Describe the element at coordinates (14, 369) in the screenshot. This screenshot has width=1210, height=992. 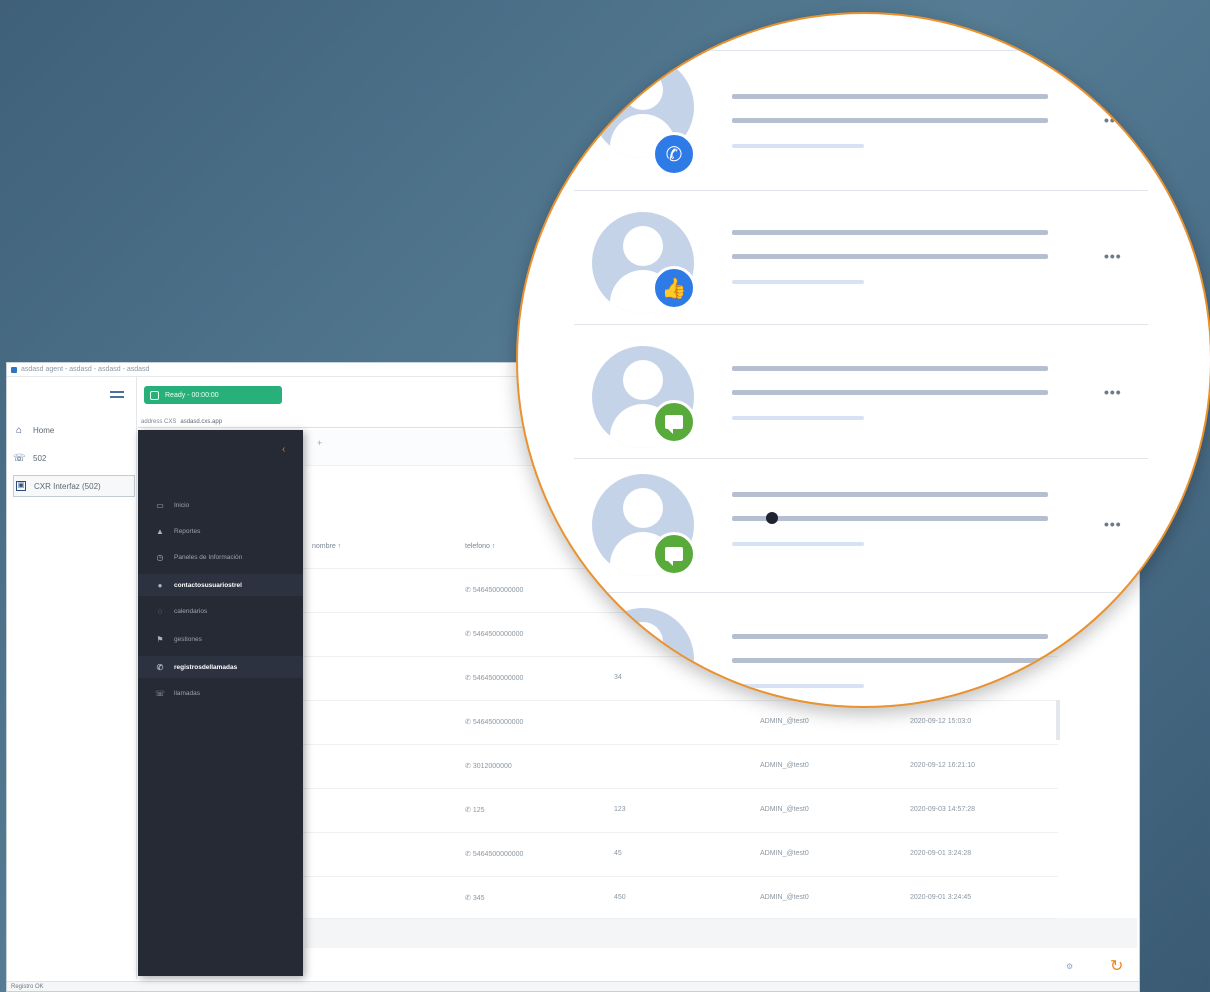
I see `app-icon` at that location.